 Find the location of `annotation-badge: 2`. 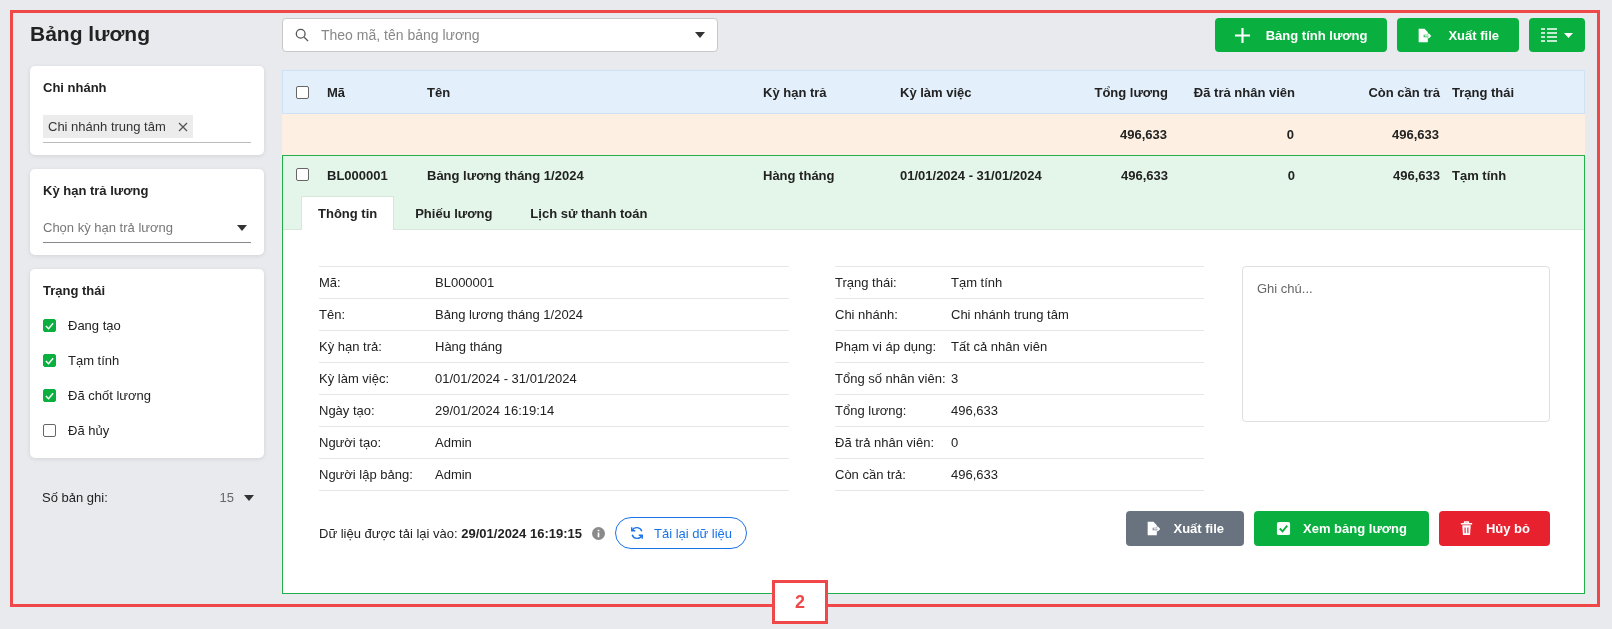

annotation-badge: 2 is located at coordinates (800, 602).